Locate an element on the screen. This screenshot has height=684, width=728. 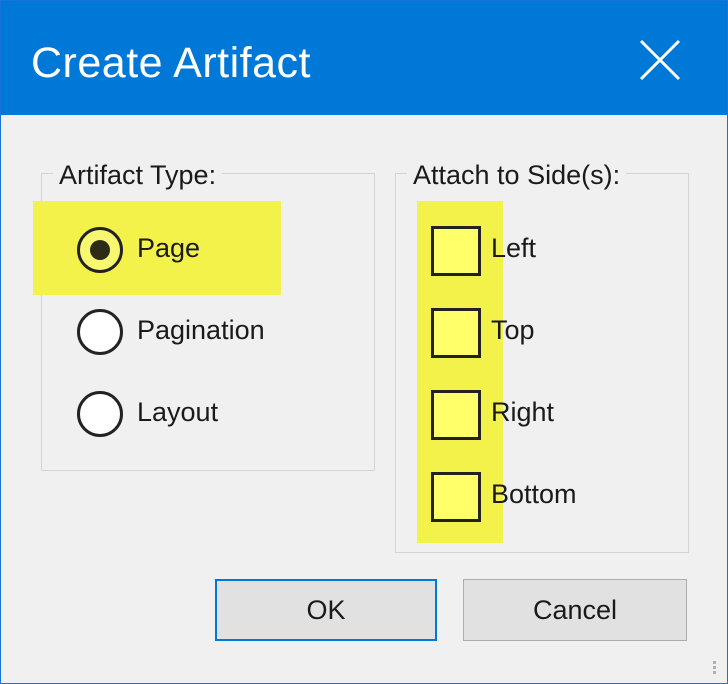
radio-selected-icon is located at coordinates (100, 250).